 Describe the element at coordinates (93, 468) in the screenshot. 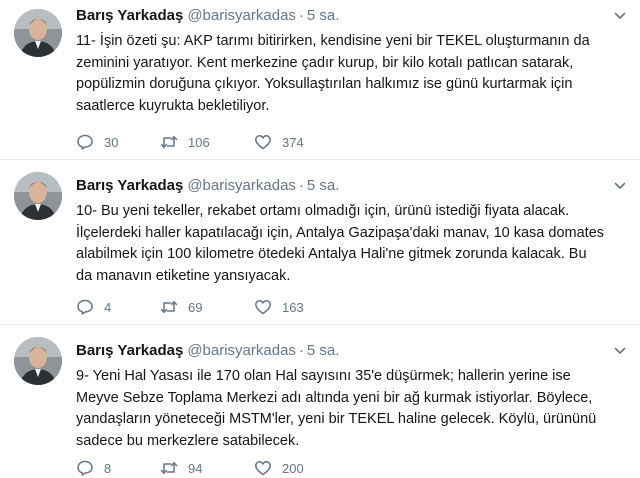

I see `reply-button: 8` at that location.